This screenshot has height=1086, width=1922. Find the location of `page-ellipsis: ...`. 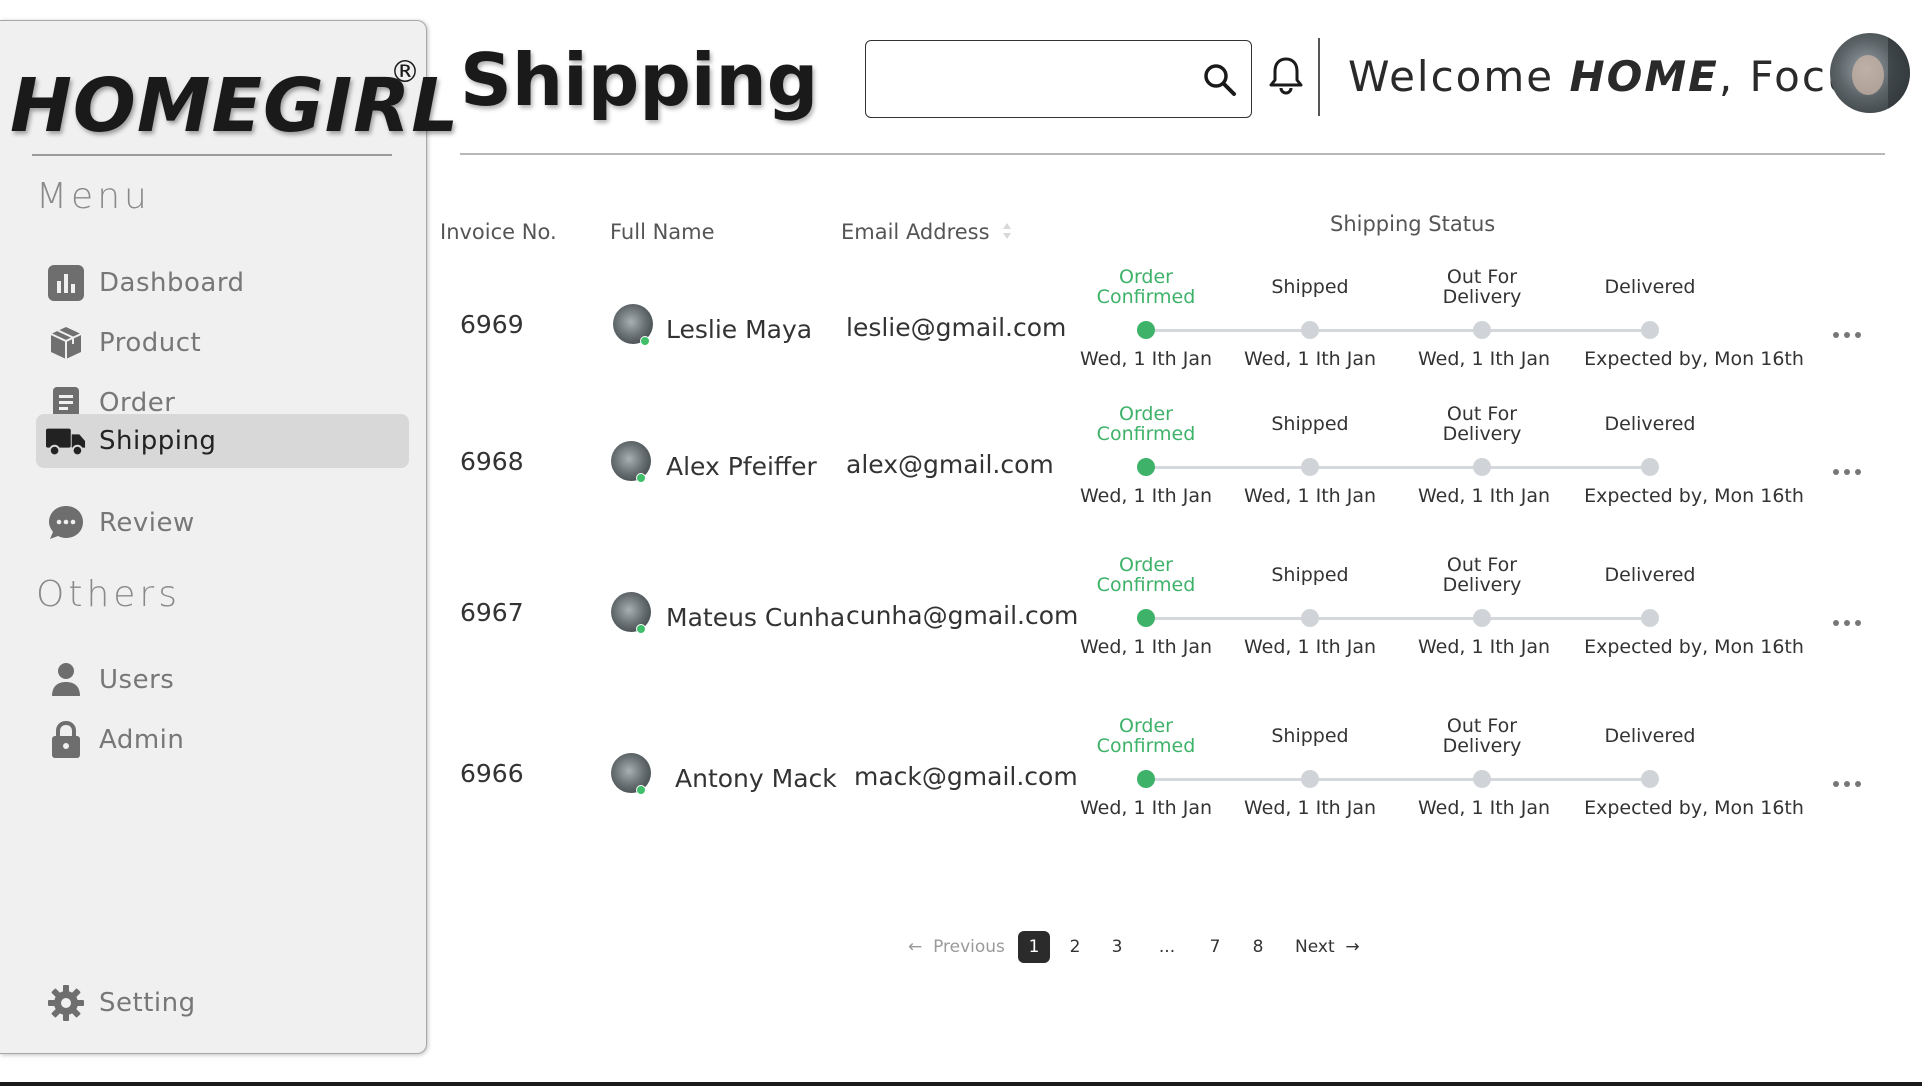

page-ellipsis: ... is located at coordinates (1167, 947).